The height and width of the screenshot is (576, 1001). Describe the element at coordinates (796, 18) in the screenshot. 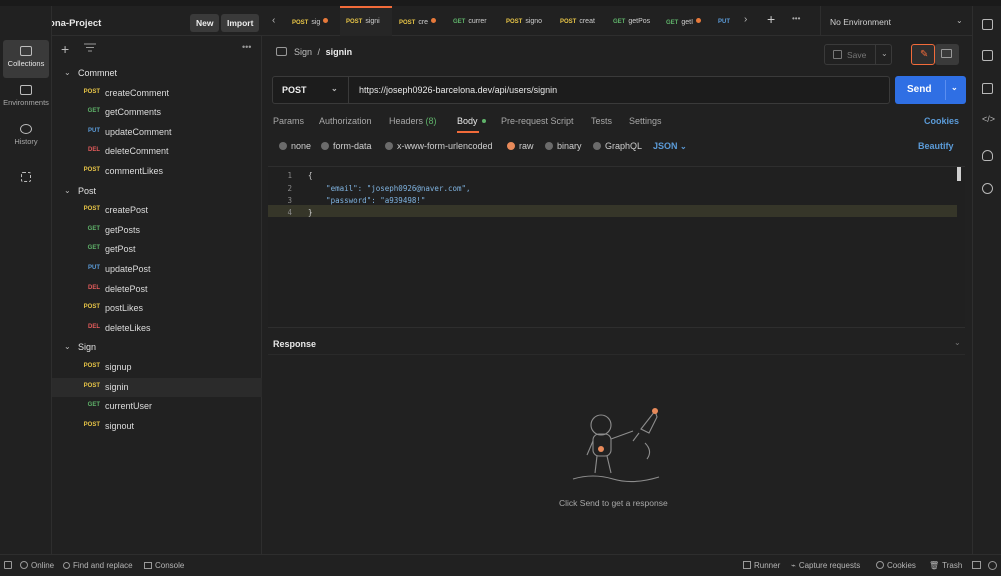

I see `tabs-more-icon: •••` at that location.